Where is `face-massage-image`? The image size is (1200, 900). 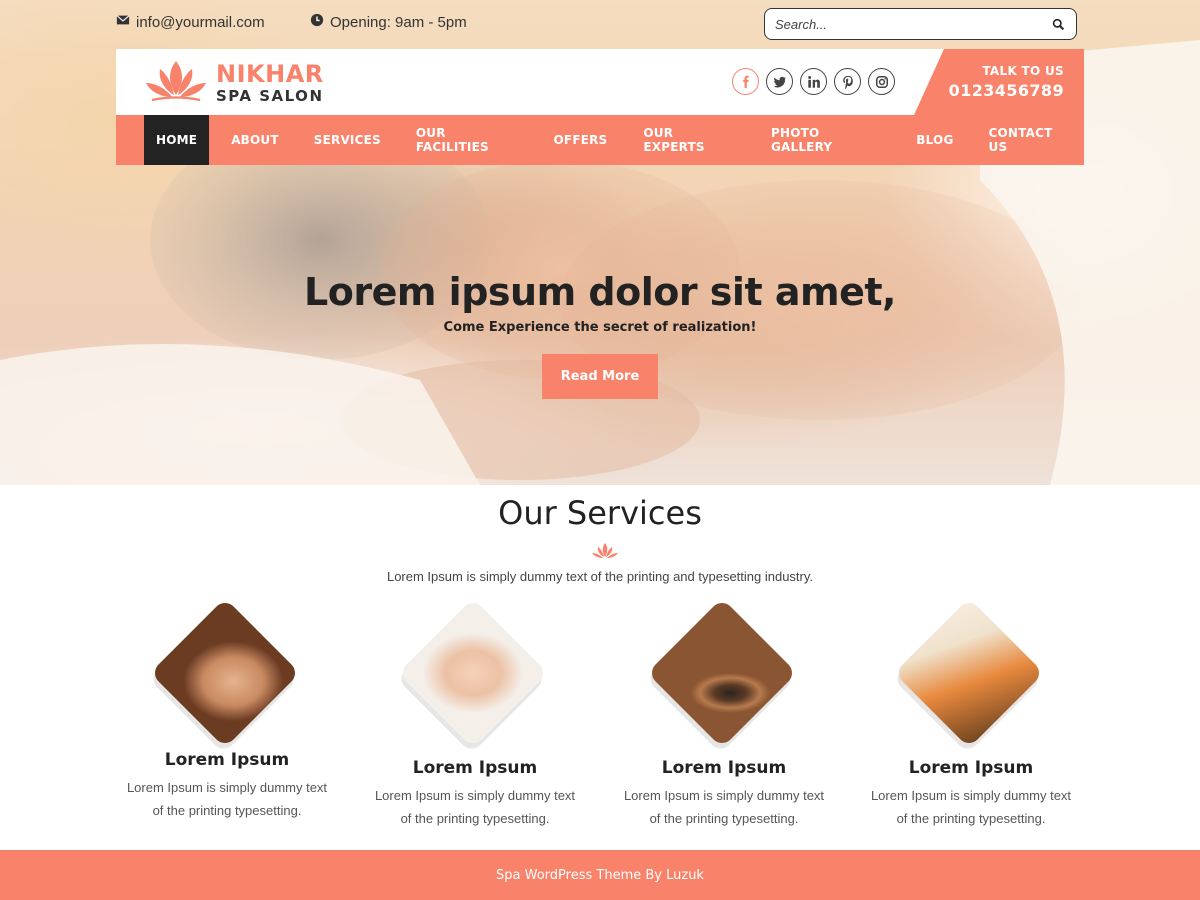
face-massage-image is located at coordinates (225, 673).